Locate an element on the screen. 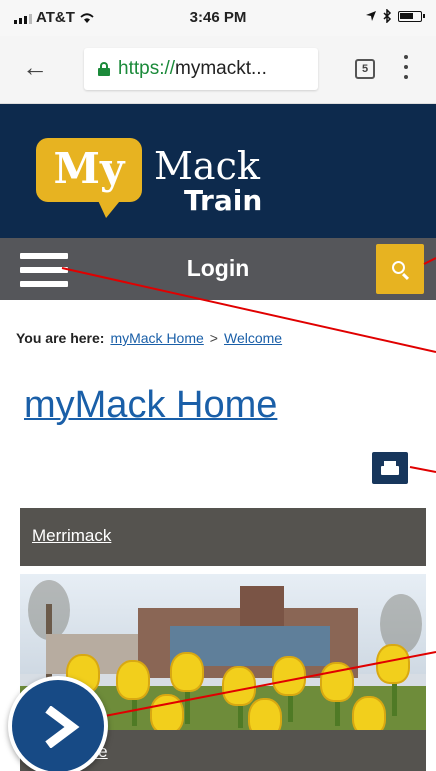 This screenshot has width=436, height=771. lock-icon is located at coordinates (104, 69).